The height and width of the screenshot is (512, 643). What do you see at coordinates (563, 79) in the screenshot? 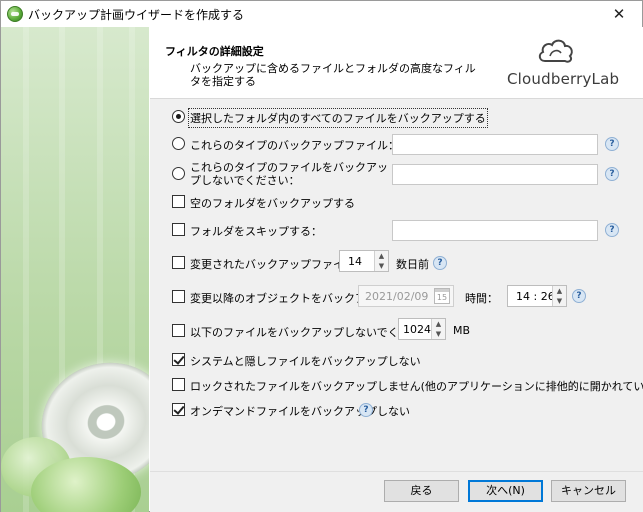
I see `cloudberry-logo-text: CloudberryLab` at bounding box center [563, 79].